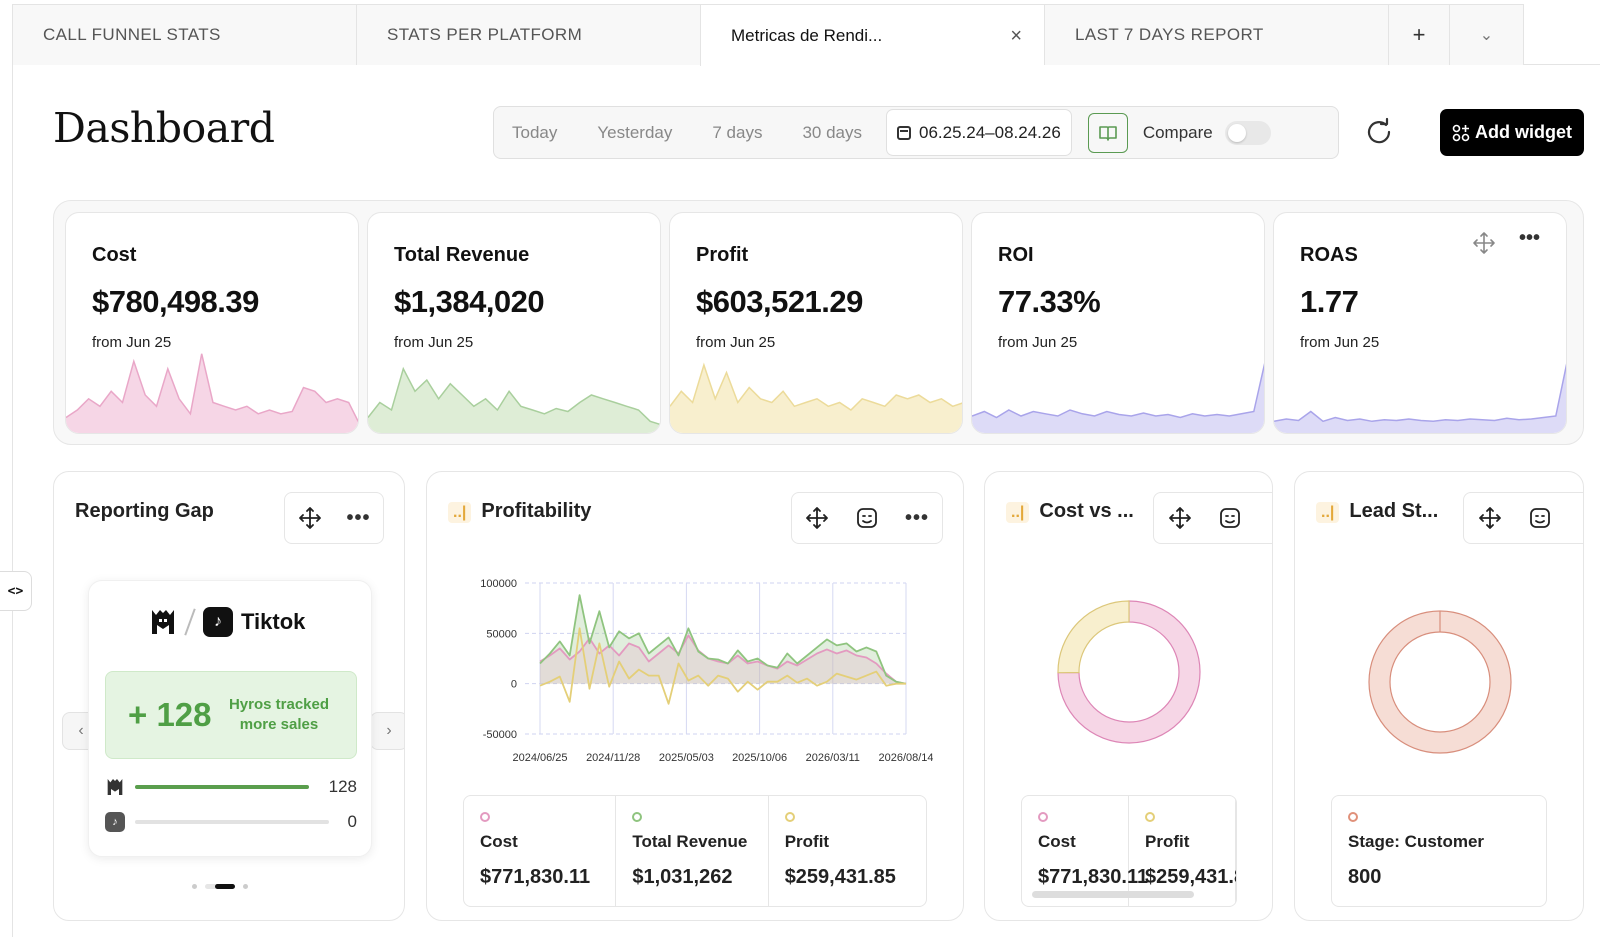  I want to click on lead-stages-card: ..| Lead St... Stage: Customer 800, so click(1439, 696).